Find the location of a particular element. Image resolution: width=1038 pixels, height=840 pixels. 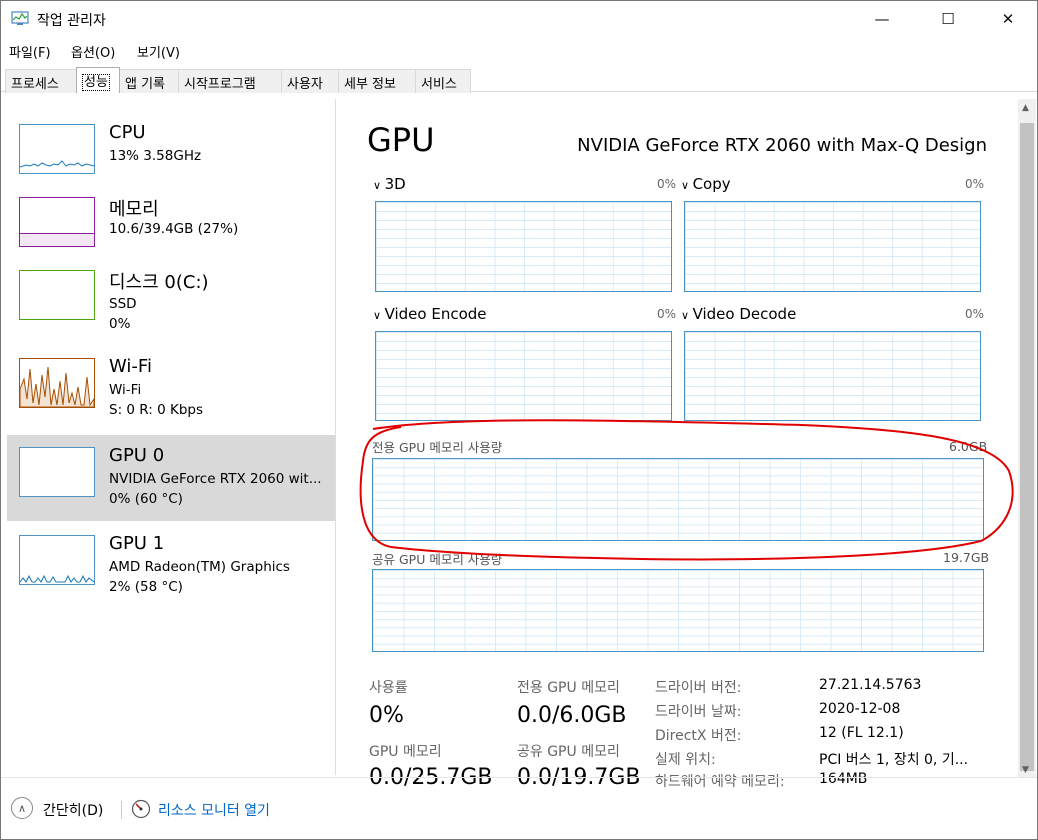

sidebar-memory-name: 메모리 is located at coordinates (134, 209).